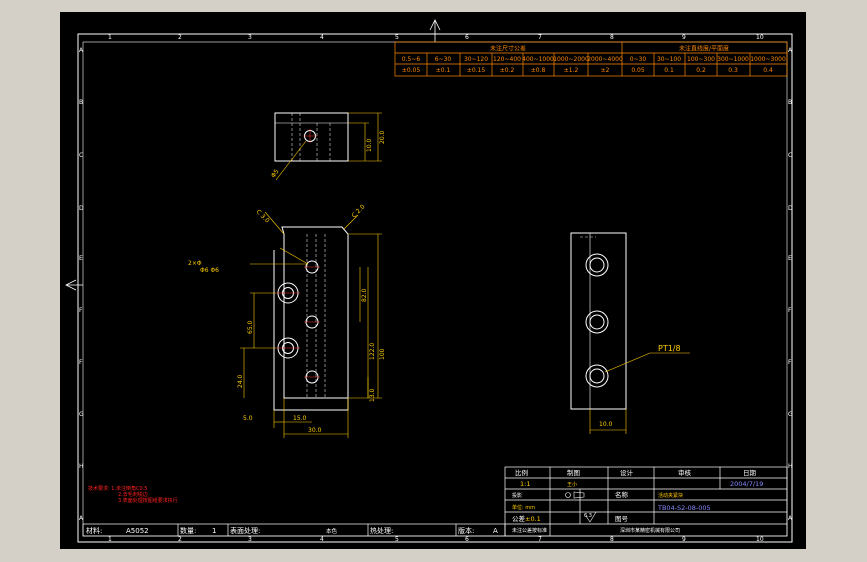  Describe the element at coordinates (612, 37) in the screenshot. I see `zone-8: 8` at that location.